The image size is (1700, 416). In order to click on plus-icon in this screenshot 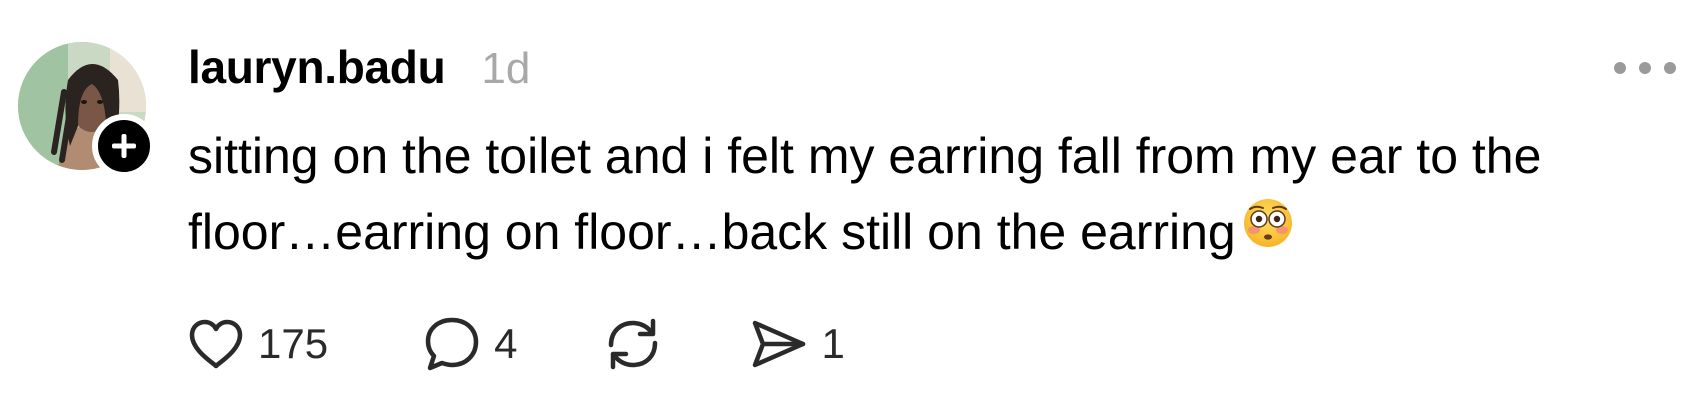, I will do `click(124, 146)`.